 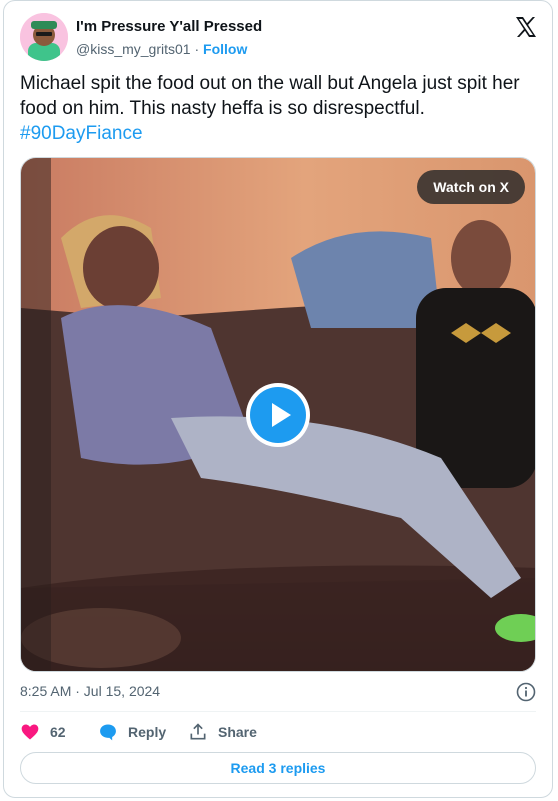 I want to click on share-button: Share, so click(x=222, y=732).